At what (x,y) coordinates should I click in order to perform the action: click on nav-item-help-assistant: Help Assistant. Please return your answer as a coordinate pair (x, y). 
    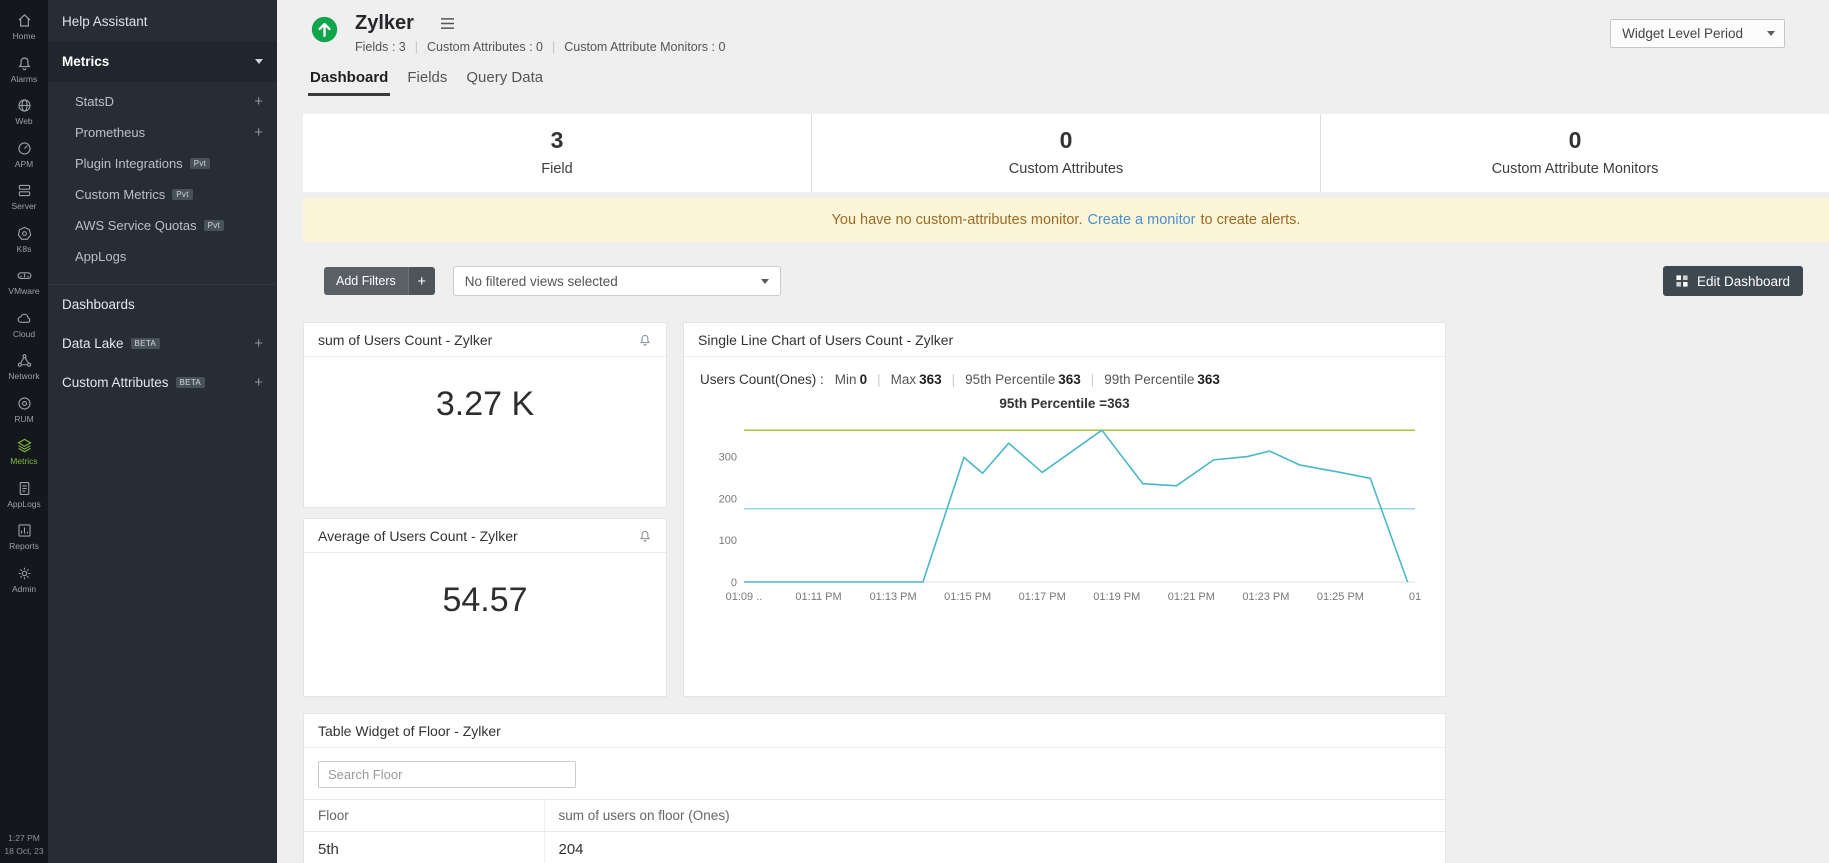
    Looking at the image, I should click on (162, 20).